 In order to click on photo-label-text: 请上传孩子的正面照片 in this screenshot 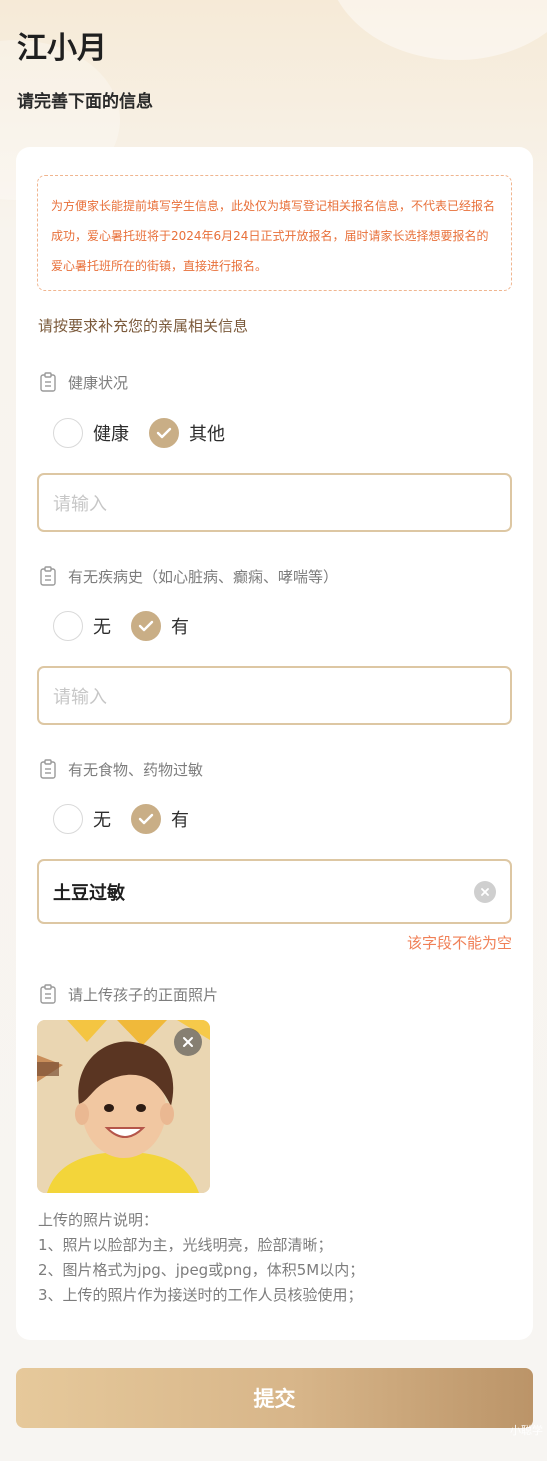, I will do `click(143, 994)`.